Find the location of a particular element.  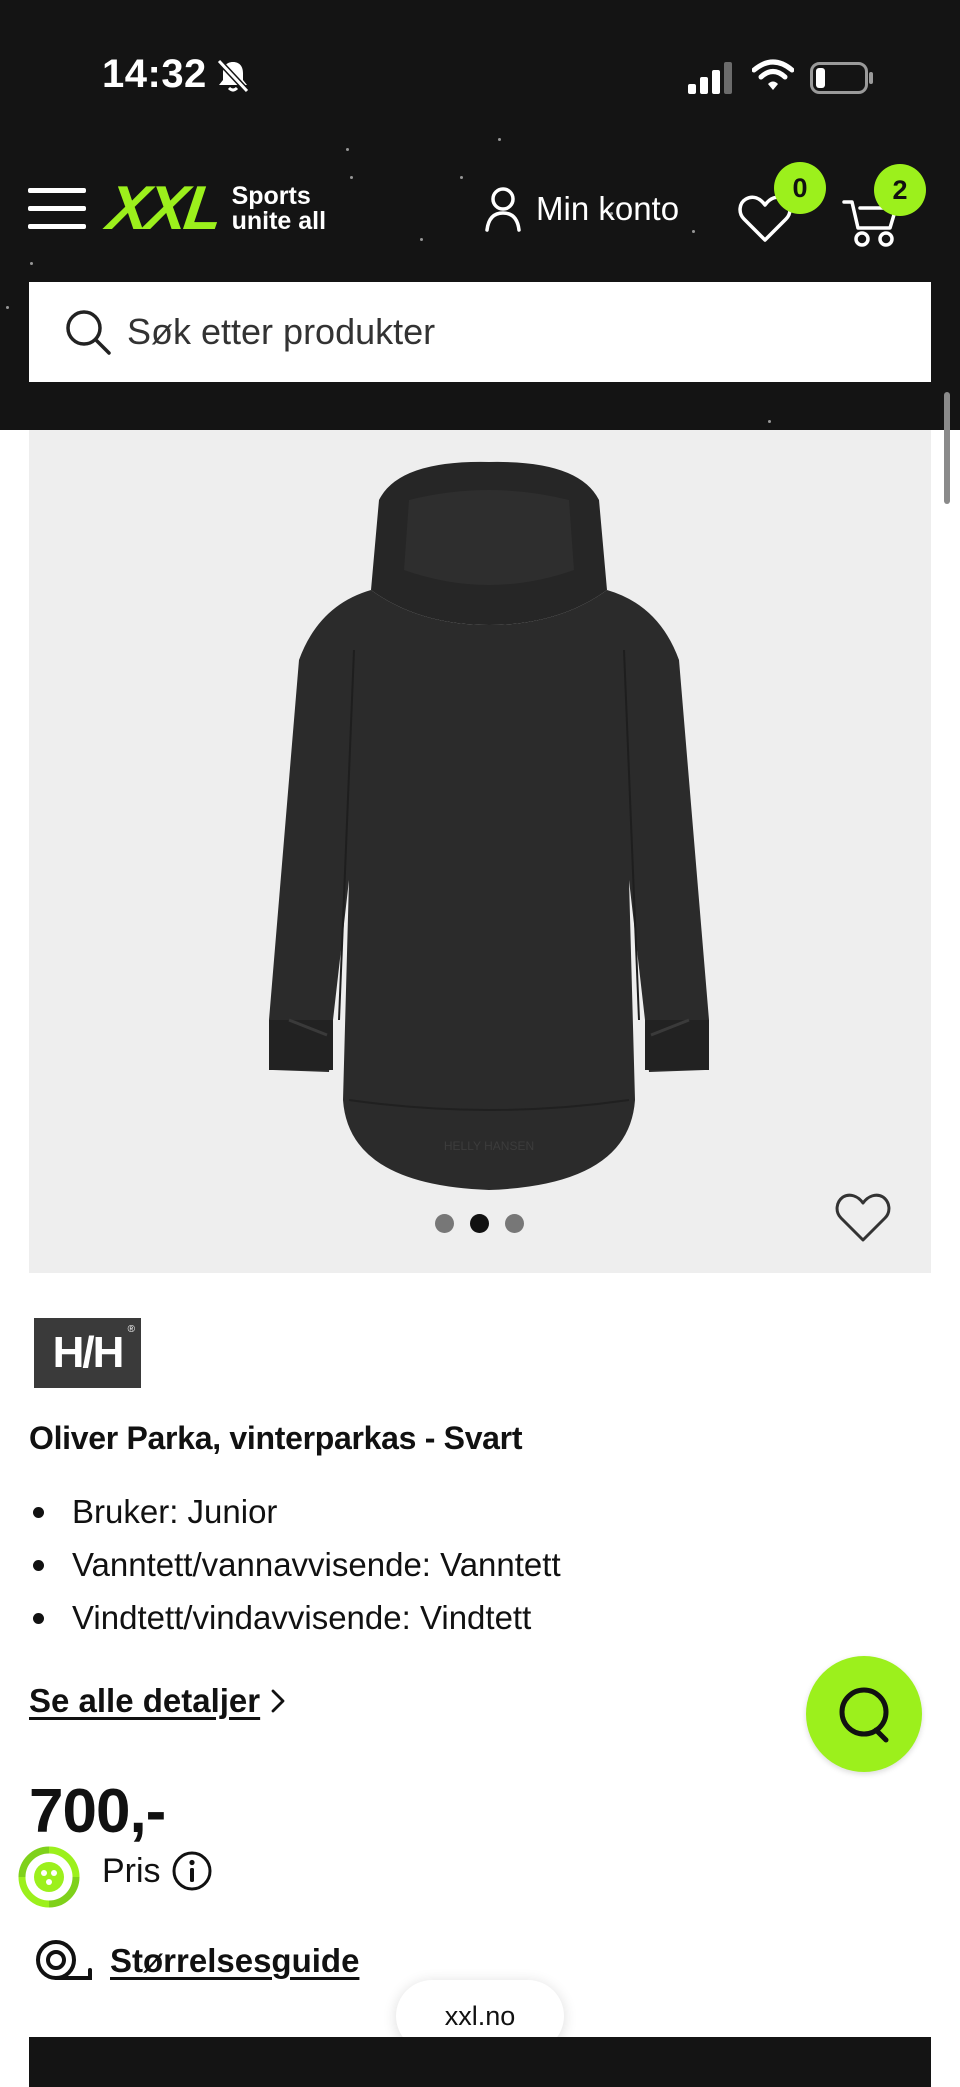

customer-chat-button is located at coordinates (864, 1714).